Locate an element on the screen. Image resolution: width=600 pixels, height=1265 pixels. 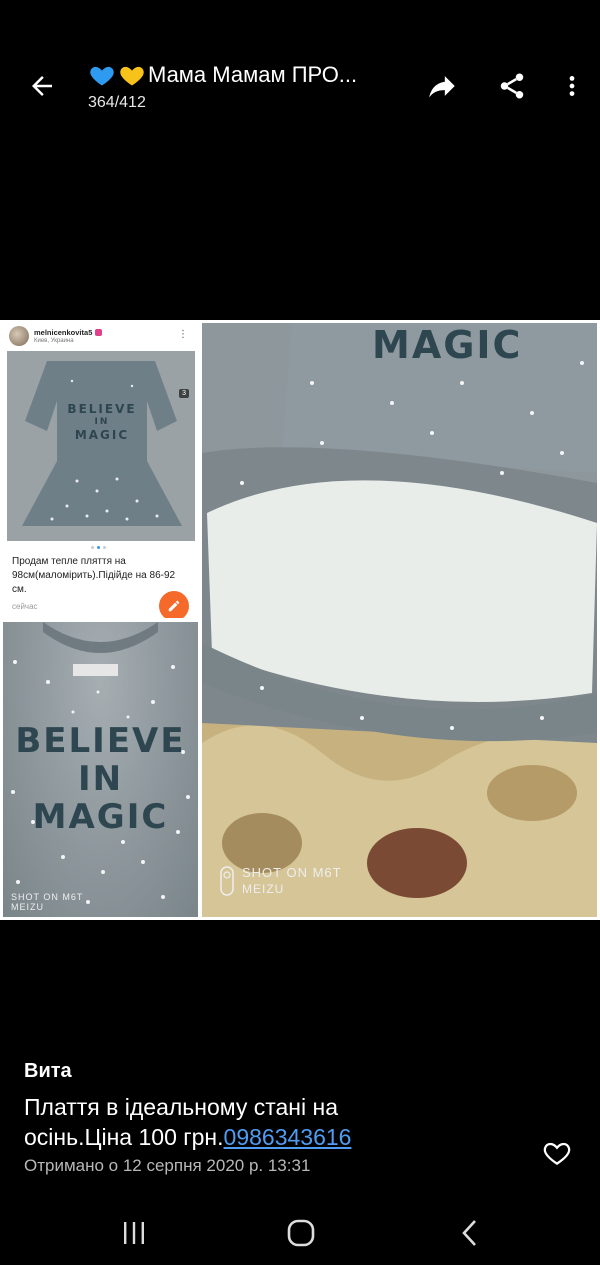
heart-outline-icon is located at coordinates (557, 1153).